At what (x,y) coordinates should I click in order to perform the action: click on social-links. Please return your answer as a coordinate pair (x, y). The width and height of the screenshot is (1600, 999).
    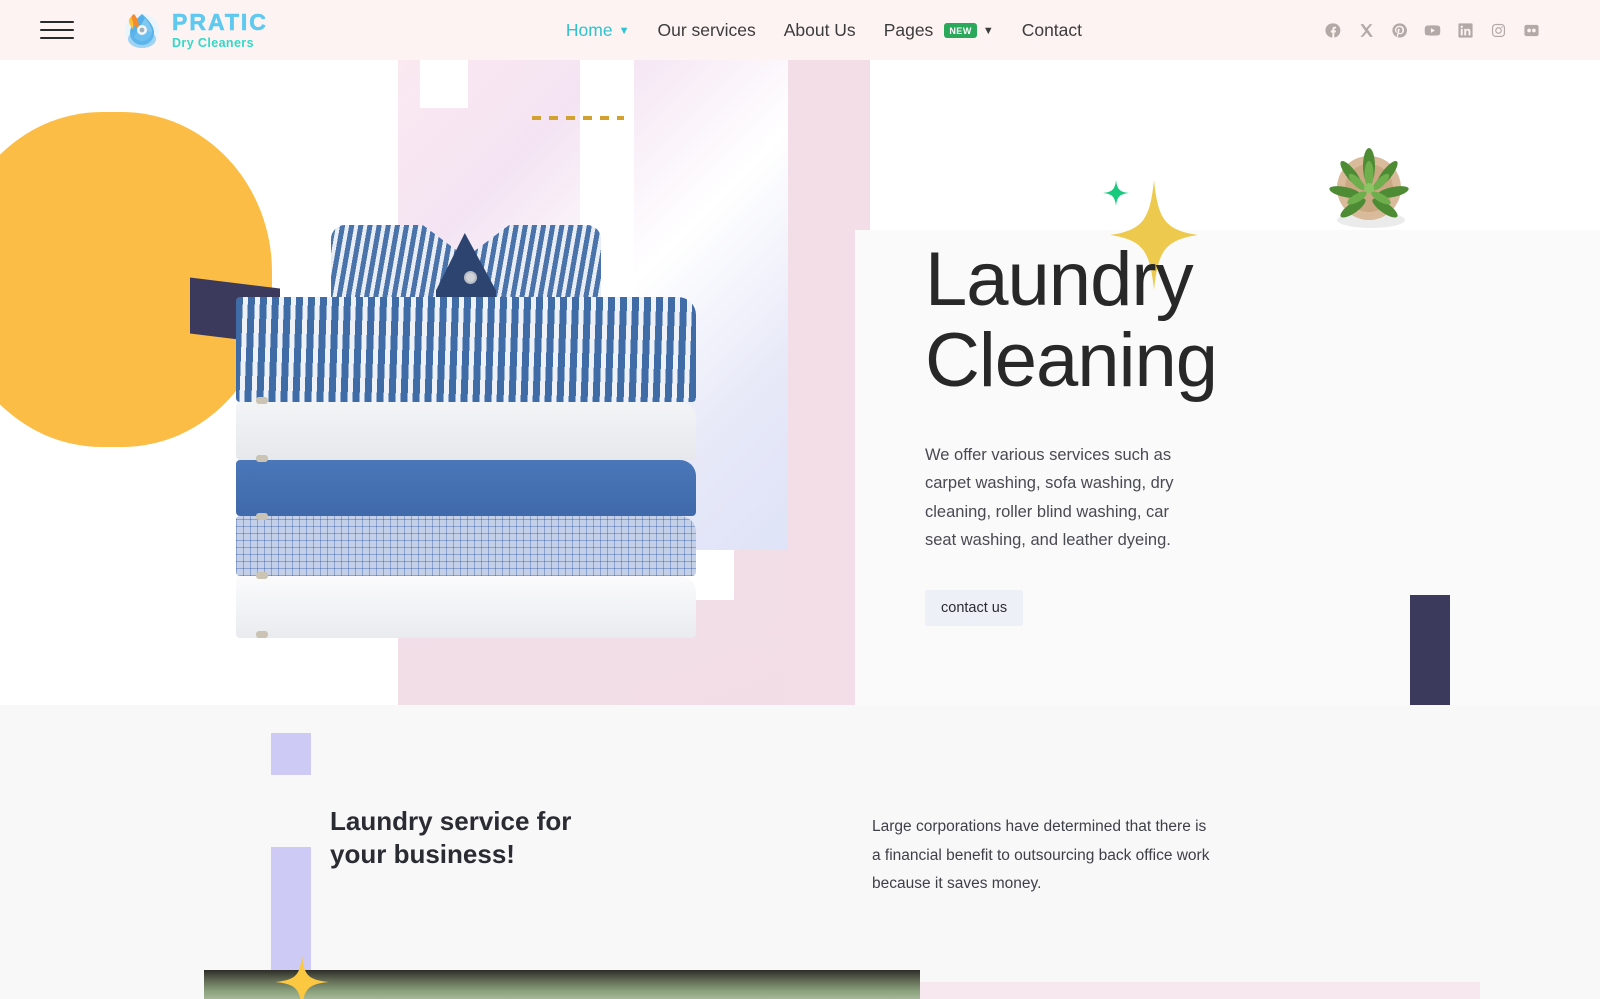
    Looking at the image, I should click on (1432, 30).